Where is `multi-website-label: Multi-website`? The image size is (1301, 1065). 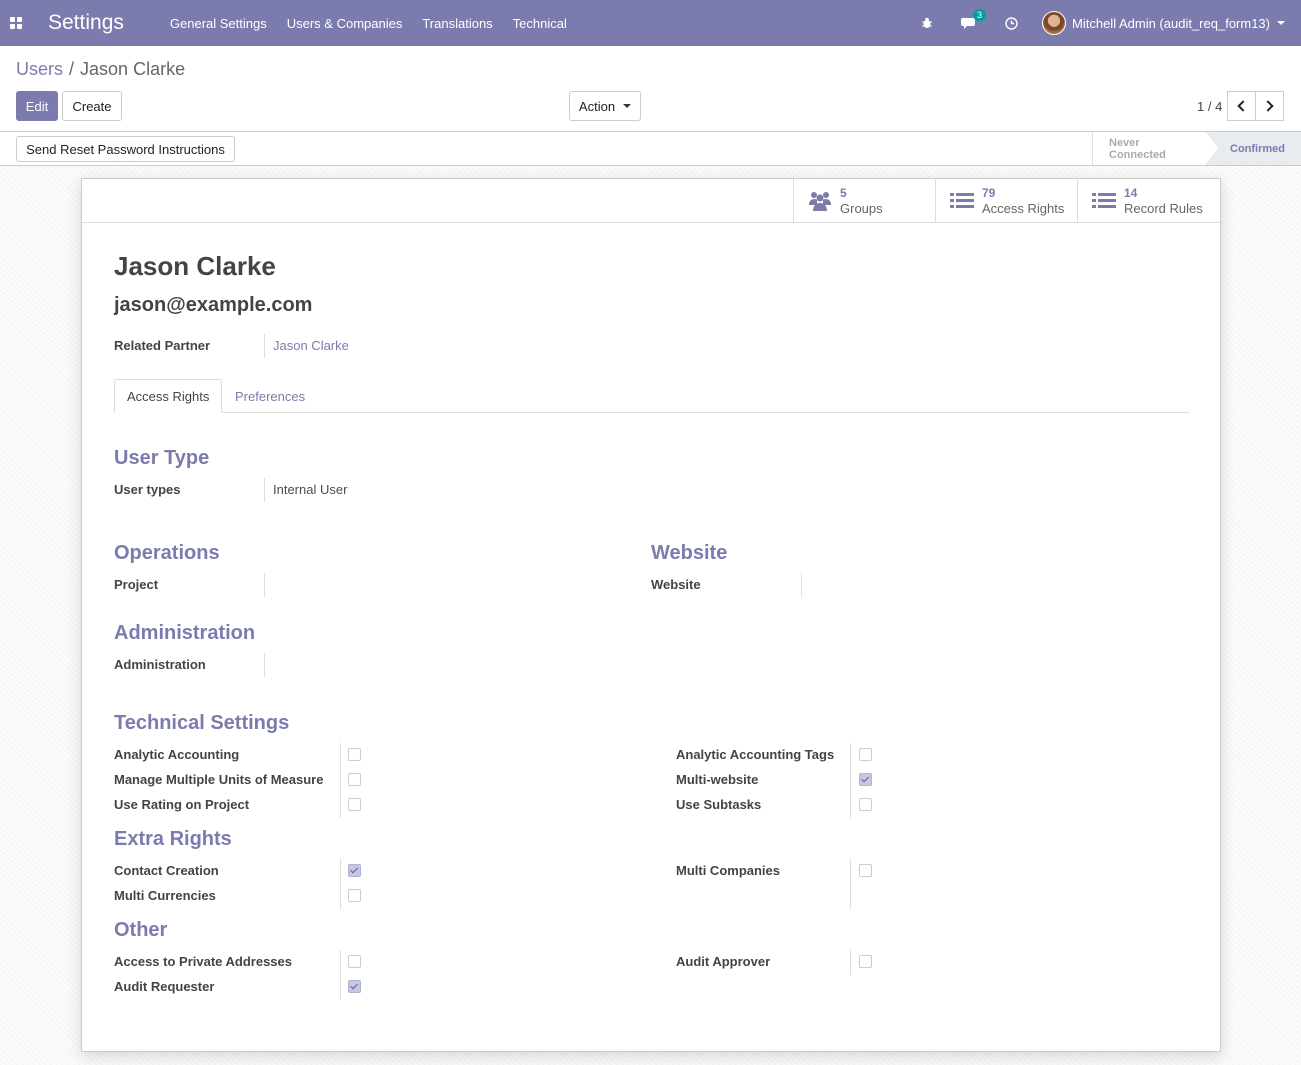
multi-website-label: Multi-website is located at coordinates (717, 779).